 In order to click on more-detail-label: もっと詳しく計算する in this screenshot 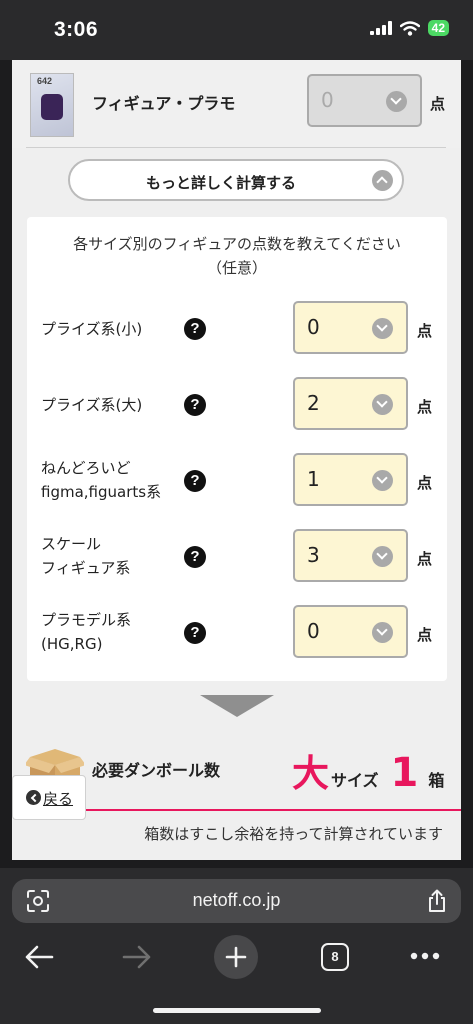, I will do `click(220, 183)`.